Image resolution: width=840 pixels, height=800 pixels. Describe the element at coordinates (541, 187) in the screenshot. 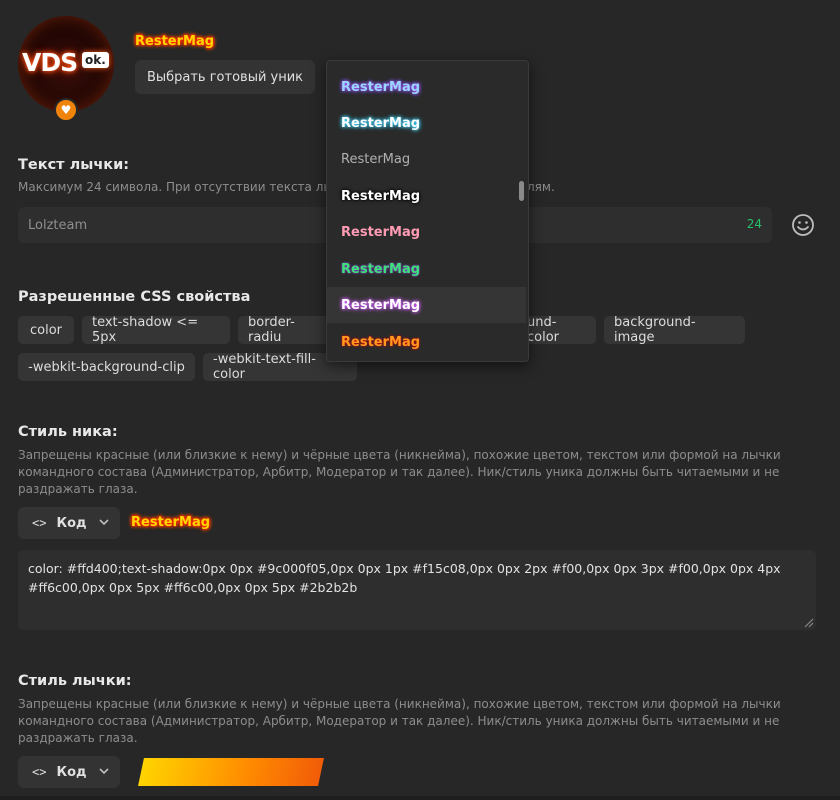

I see `tag-text-hint-right: лям.` at that location.